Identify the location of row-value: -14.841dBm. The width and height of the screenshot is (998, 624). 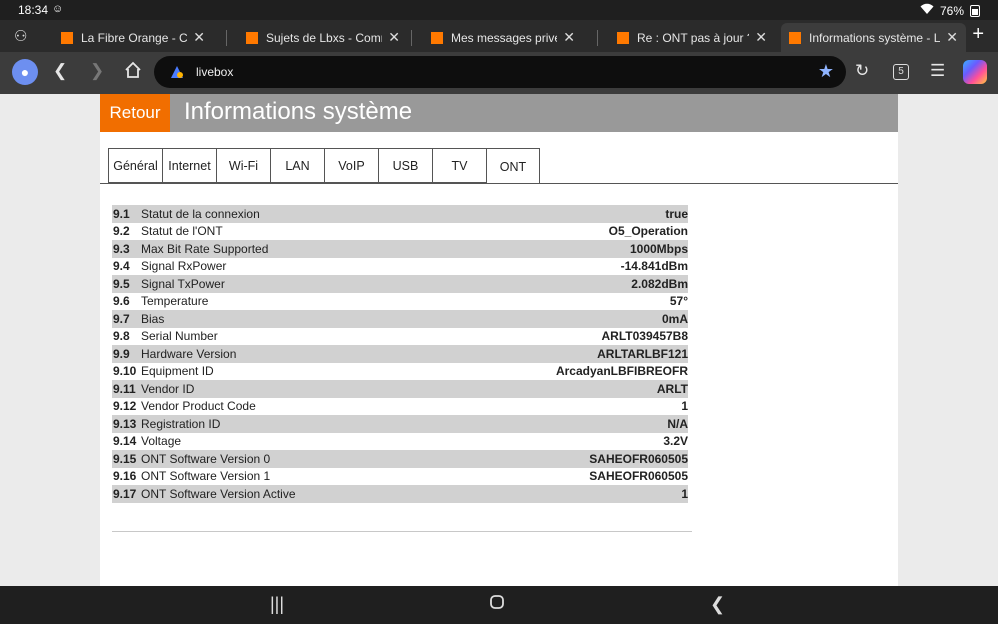
(654, 266).